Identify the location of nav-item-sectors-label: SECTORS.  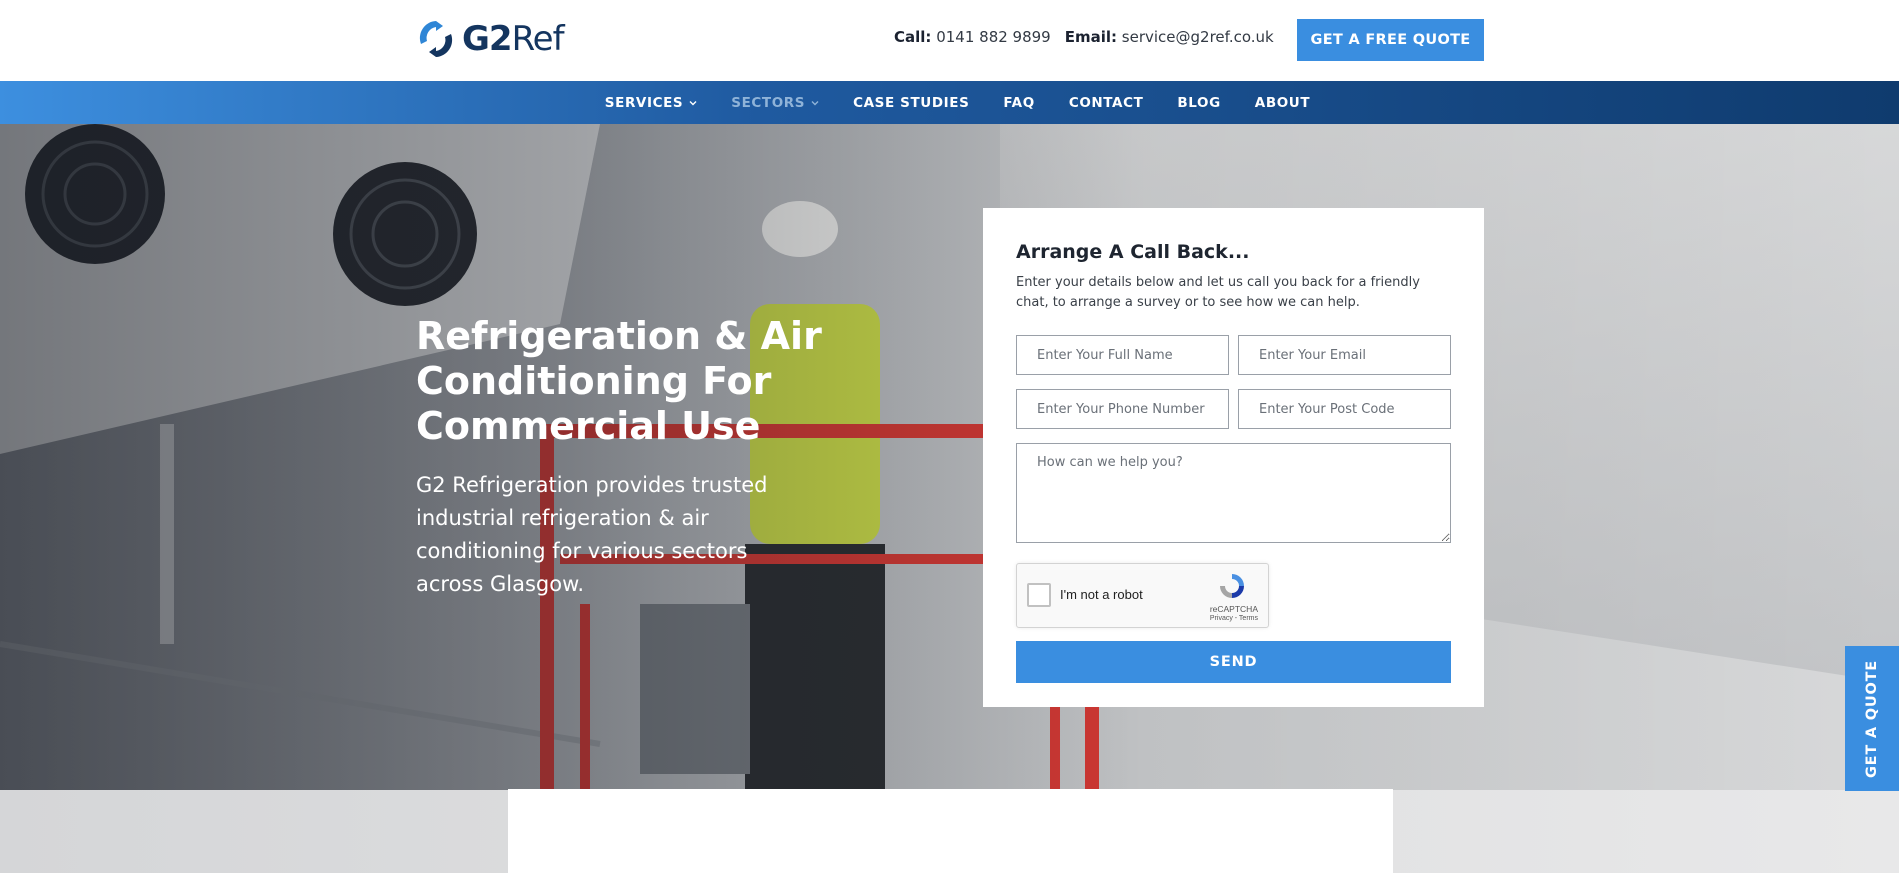
(768, 102).